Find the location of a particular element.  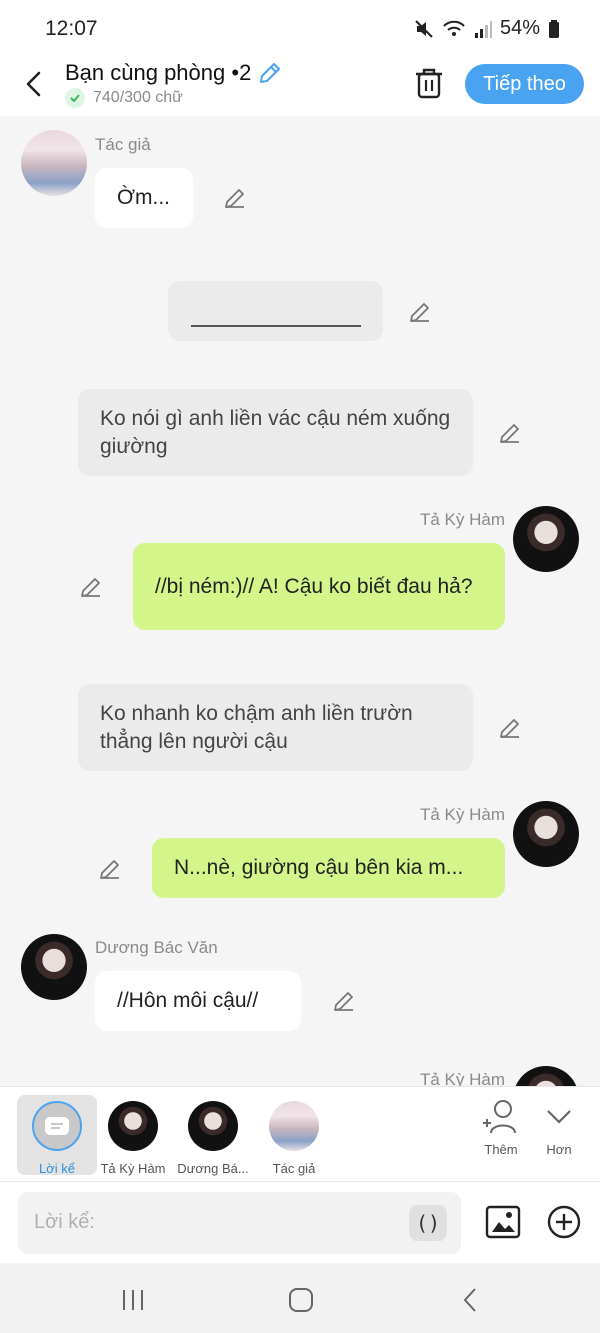

system-nav-bar is located at coordinates (300, 1298).